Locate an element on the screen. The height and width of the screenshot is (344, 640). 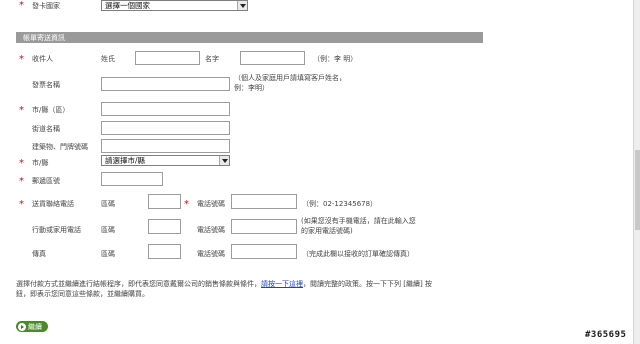
contact-area-label: 區碼 is located at coordinates (108, 204).